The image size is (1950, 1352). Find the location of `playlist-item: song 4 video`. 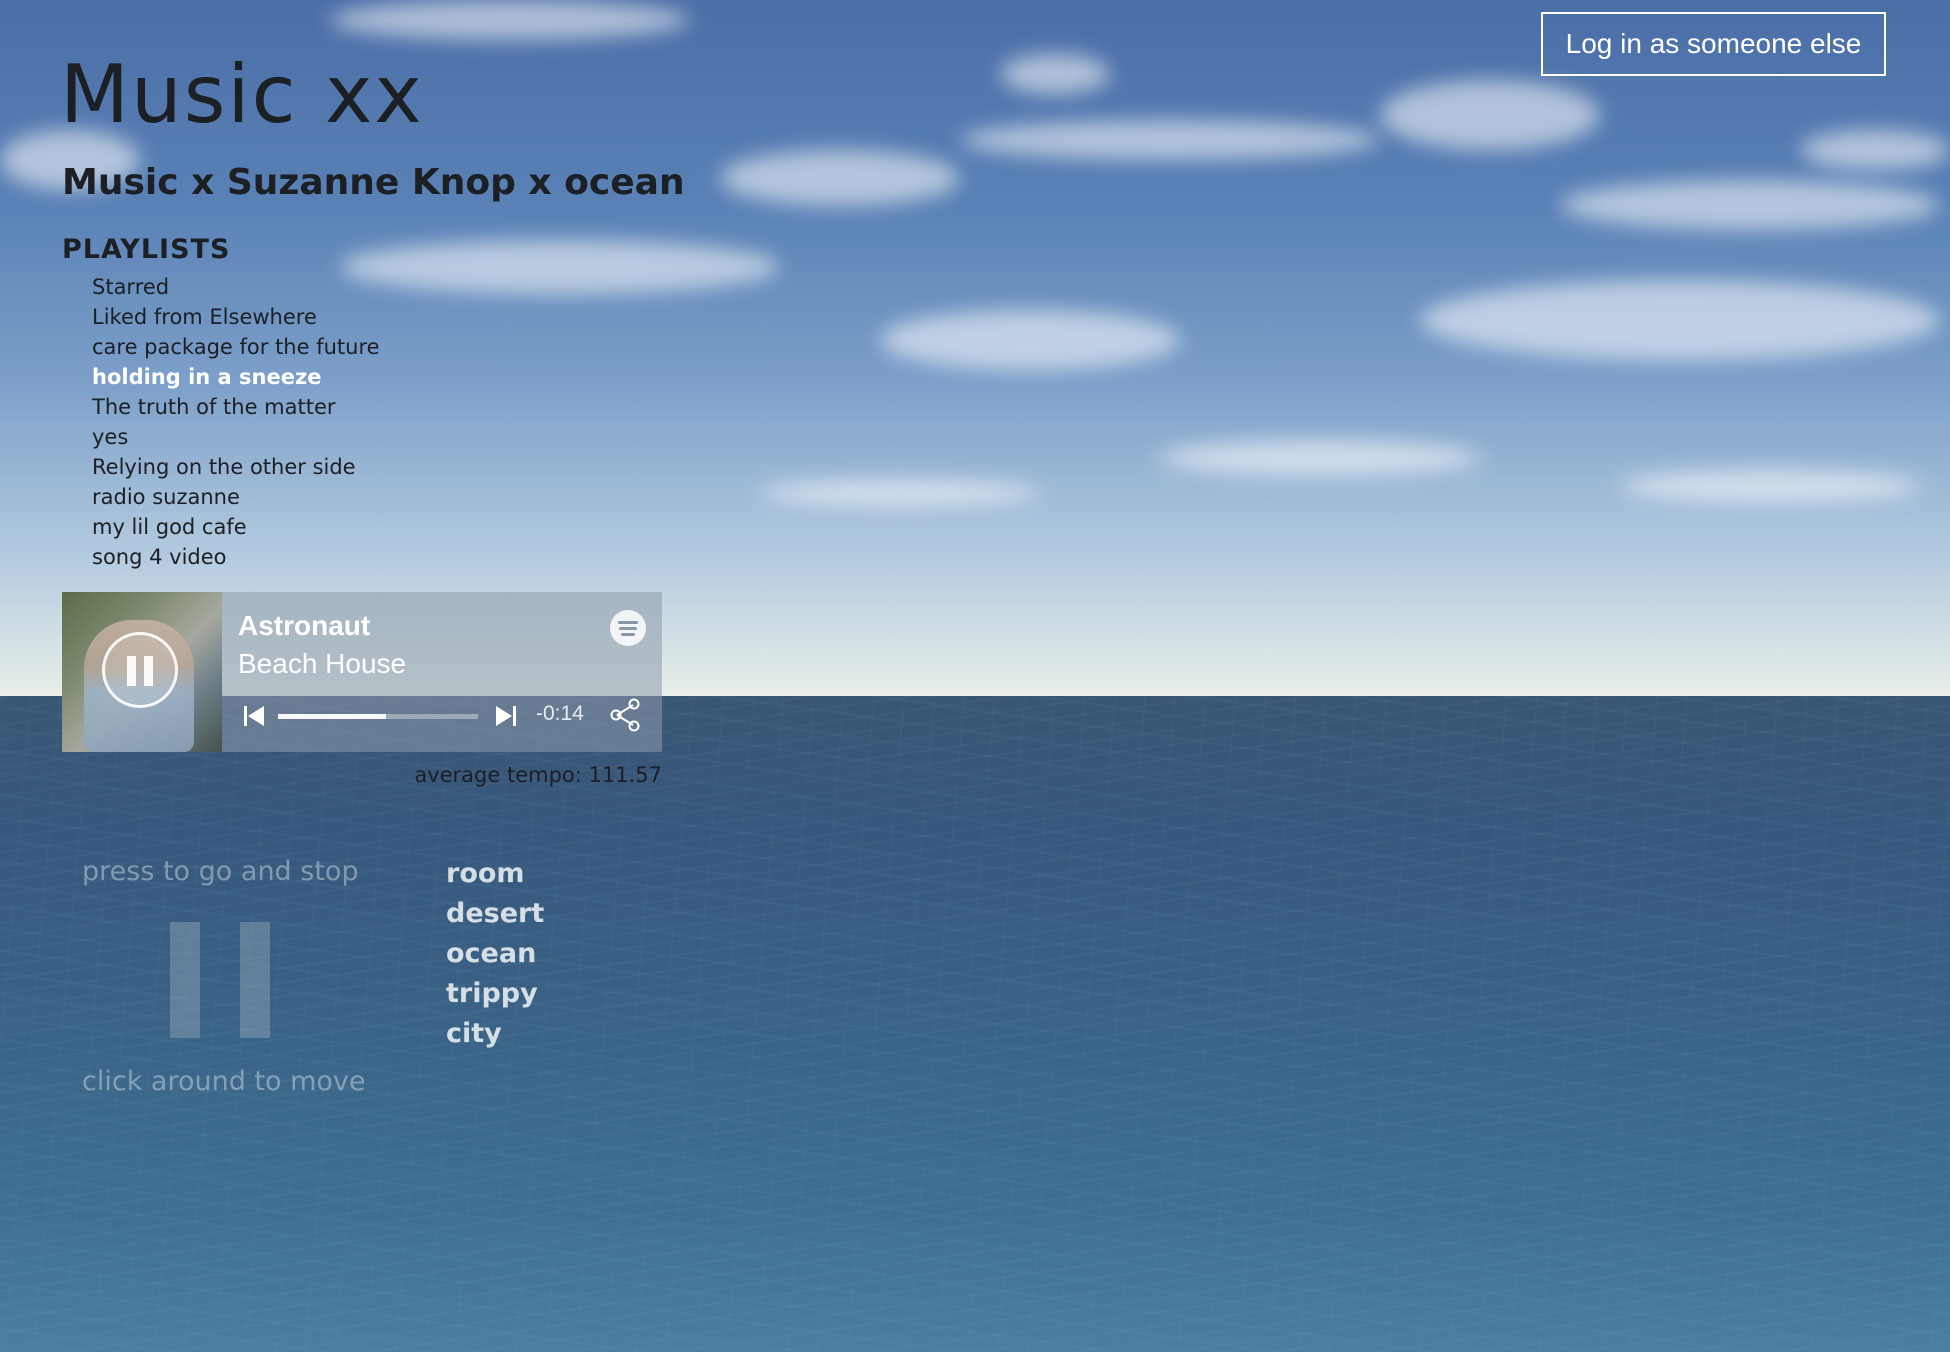

playlist-item: song 4 video is located at coordinates (236, 557).